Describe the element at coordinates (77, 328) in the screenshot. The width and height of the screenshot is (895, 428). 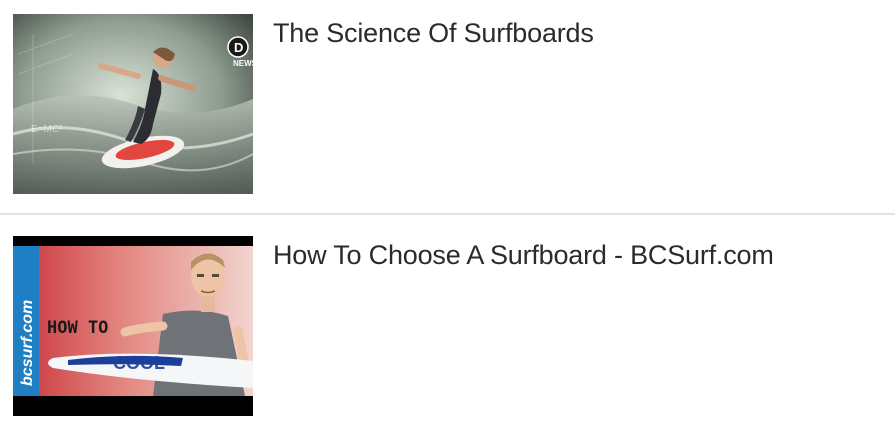
I see `how-to-overlay: HOW TO` at that location.